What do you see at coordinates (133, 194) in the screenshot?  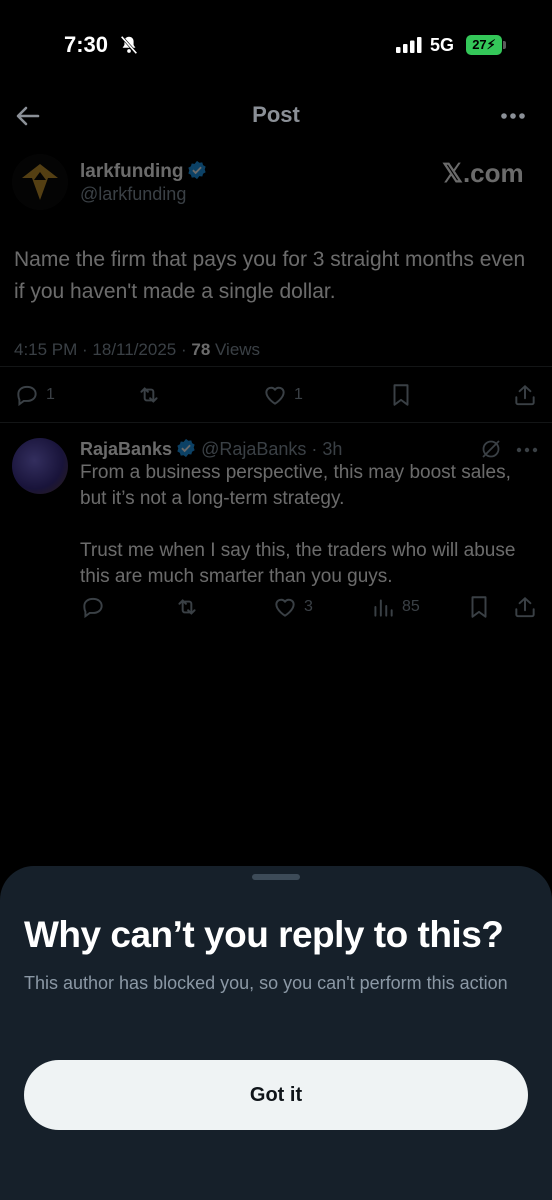 I see `author-handle: @larkfunding` at bounding box center [133, 194].